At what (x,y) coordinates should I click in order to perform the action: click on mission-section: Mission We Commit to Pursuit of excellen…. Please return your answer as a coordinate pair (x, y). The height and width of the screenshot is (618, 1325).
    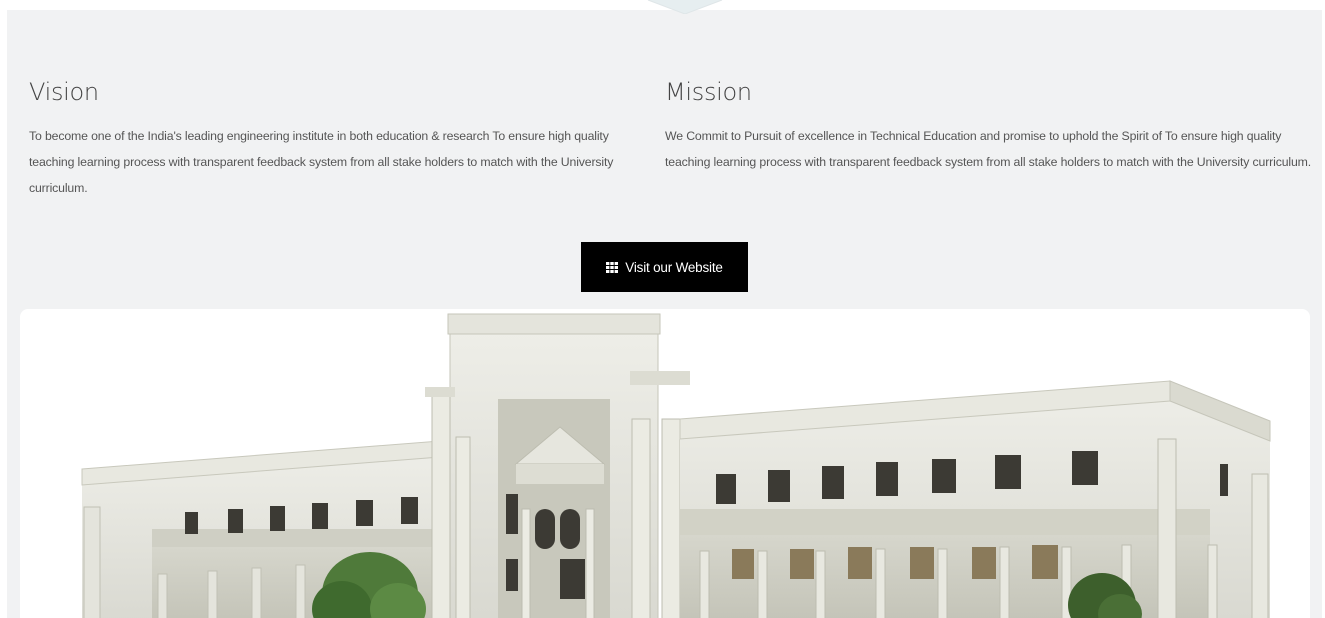
    Looking at the image, I should click on (989, 126).